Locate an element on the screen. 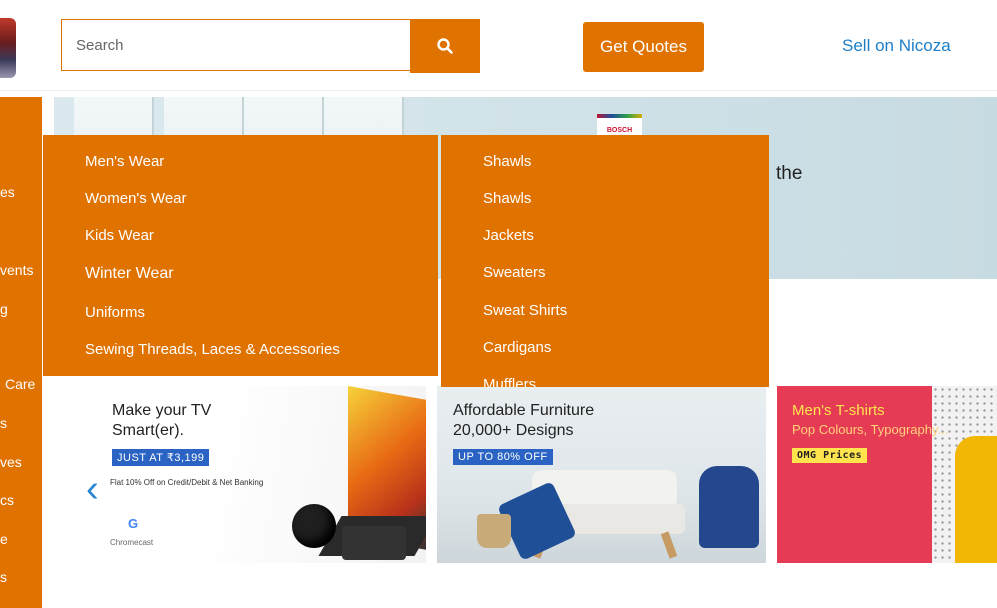 Image resolution: width=997 pixels, height=608 pixels. menu-item-womens-wear: Women's Wear is located at coordinates (136, 198).